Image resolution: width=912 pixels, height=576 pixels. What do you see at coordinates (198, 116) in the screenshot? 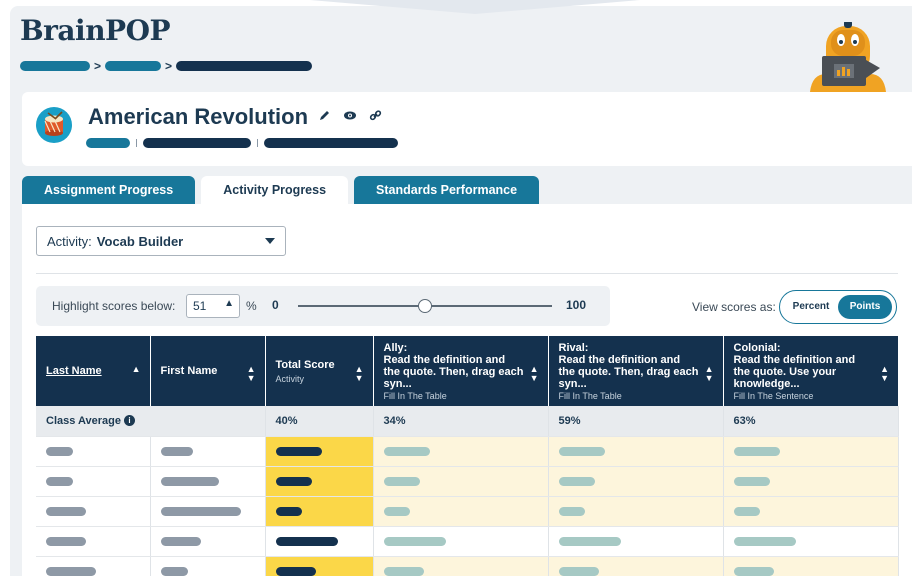
I see `page-title: American Revolution` at bounding box center [198, 116].